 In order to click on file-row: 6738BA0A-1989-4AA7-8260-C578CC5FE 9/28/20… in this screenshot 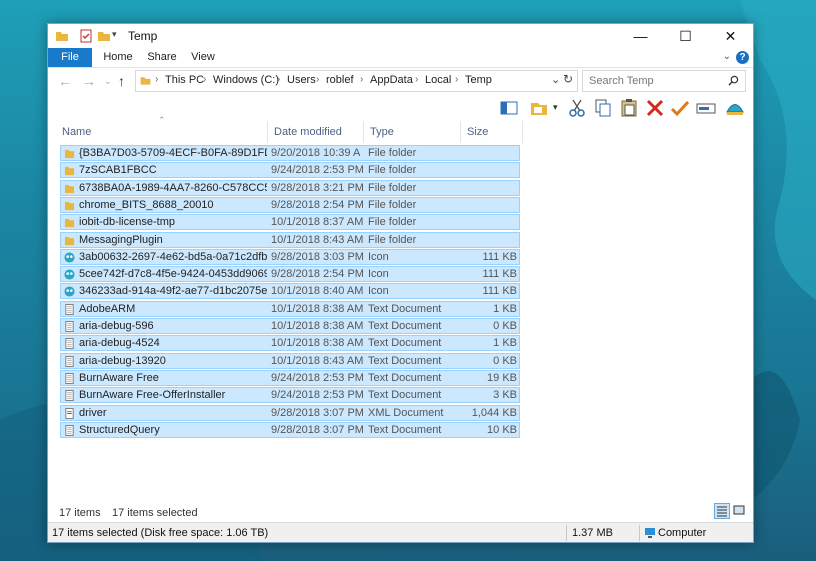, I will do `click(290, 187)`.